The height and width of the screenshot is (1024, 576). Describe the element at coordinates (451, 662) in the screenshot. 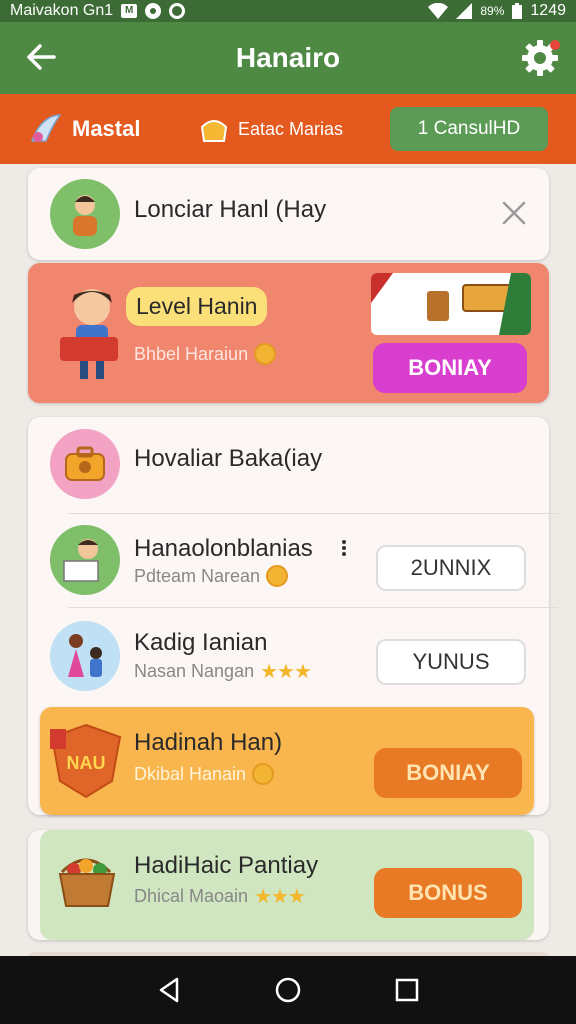

I see `bonus-button: YUNUS` at that location.